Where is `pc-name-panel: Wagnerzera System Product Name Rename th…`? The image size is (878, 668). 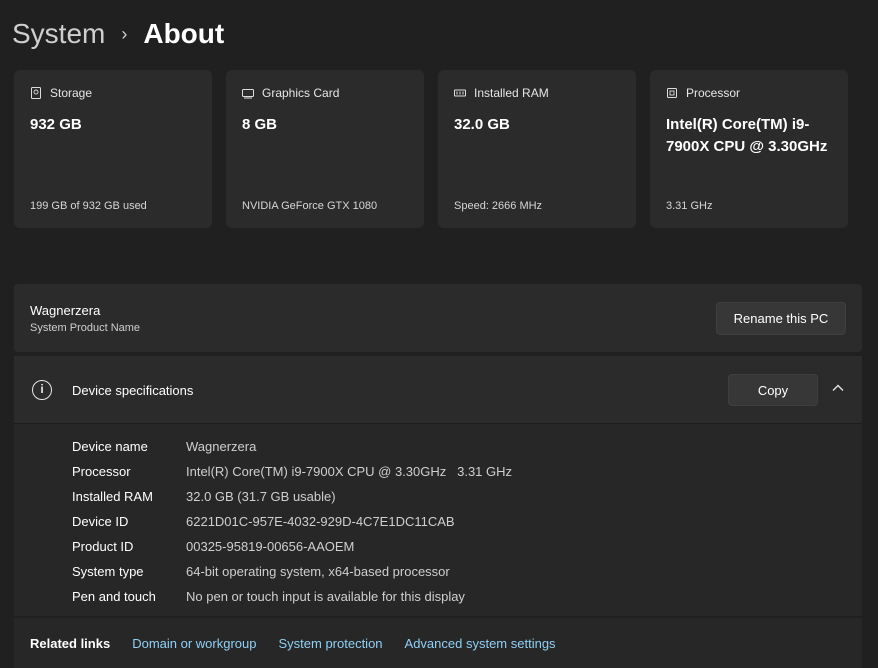 pc-name-panel: Wagnerzera System Product Name Rename th… is located at coordinates (438, 318).